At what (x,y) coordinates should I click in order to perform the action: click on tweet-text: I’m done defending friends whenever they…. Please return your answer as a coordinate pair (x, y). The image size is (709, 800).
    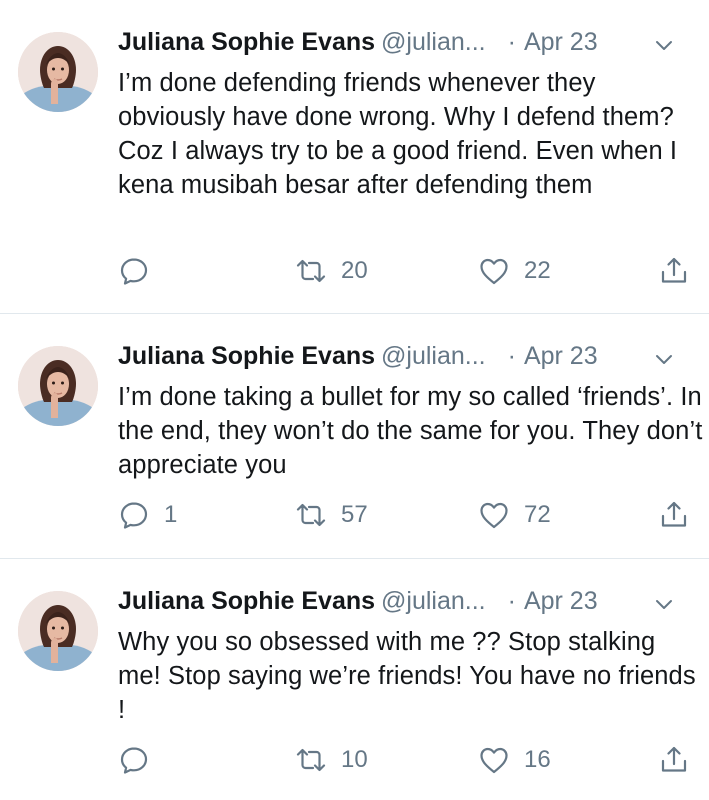
    Looking at the image, I should click on (398, 134).